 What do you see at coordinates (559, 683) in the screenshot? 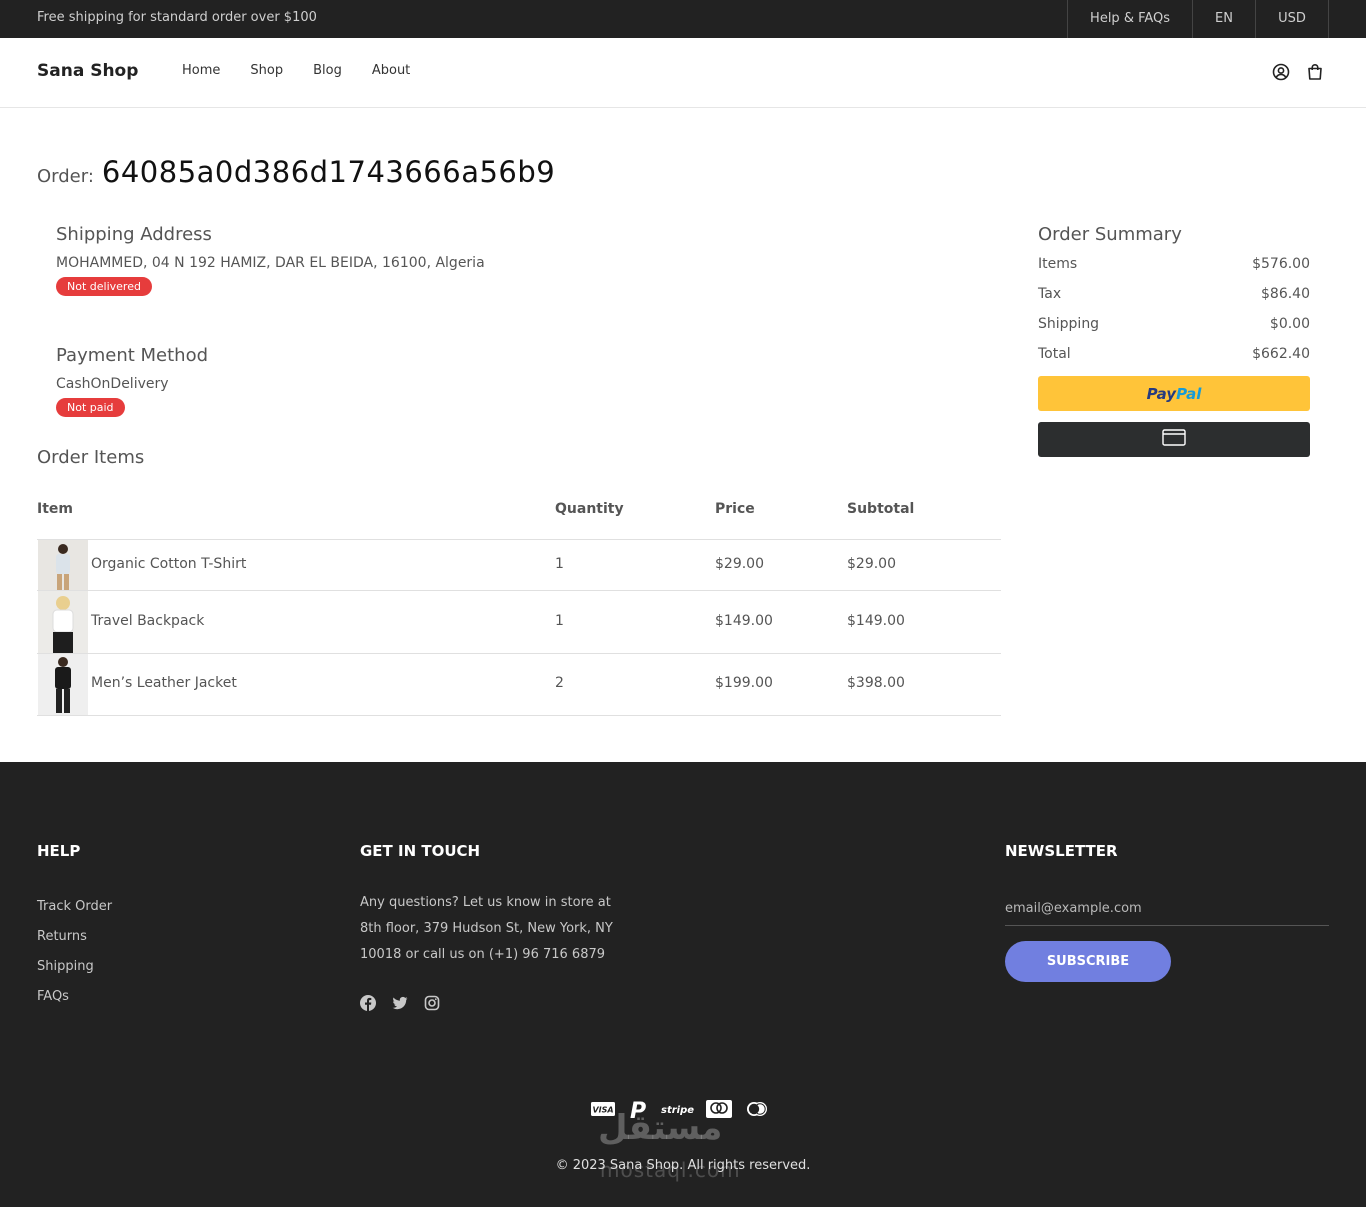
I see `item-quantity: 2` at bounding box center [559, 683].